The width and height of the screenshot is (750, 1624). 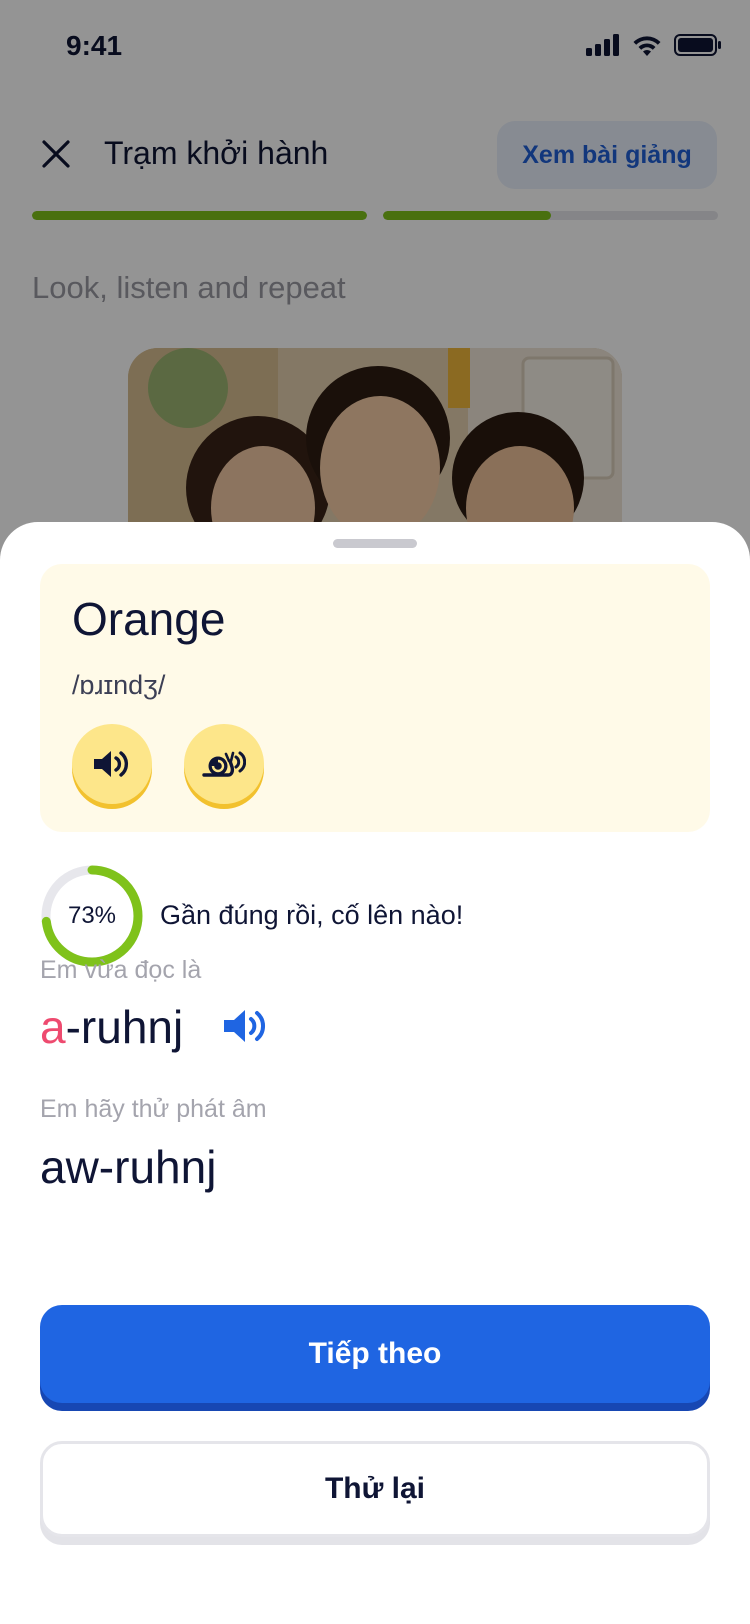 I want to click on play-slow-audio-button, so click(x=224, y=764).